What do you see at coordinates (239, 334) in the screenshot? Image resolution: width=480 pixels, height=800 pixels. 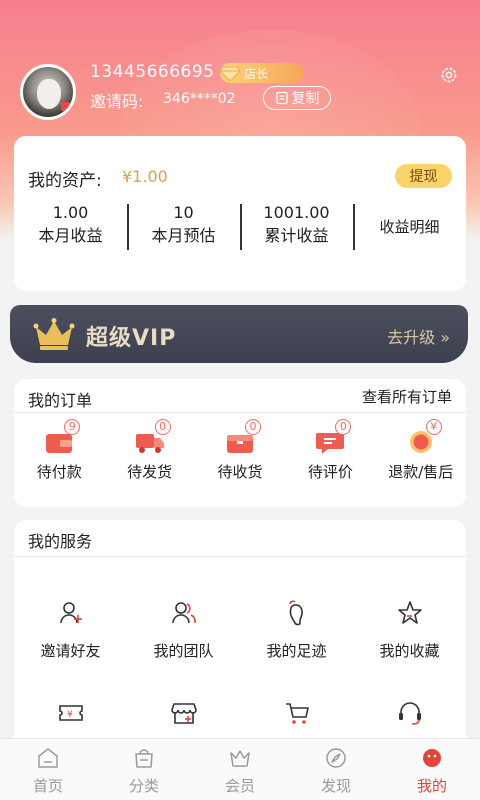 I see `vip-banner: 超级VIP 去升级 »` at bounding box center [239, 334].